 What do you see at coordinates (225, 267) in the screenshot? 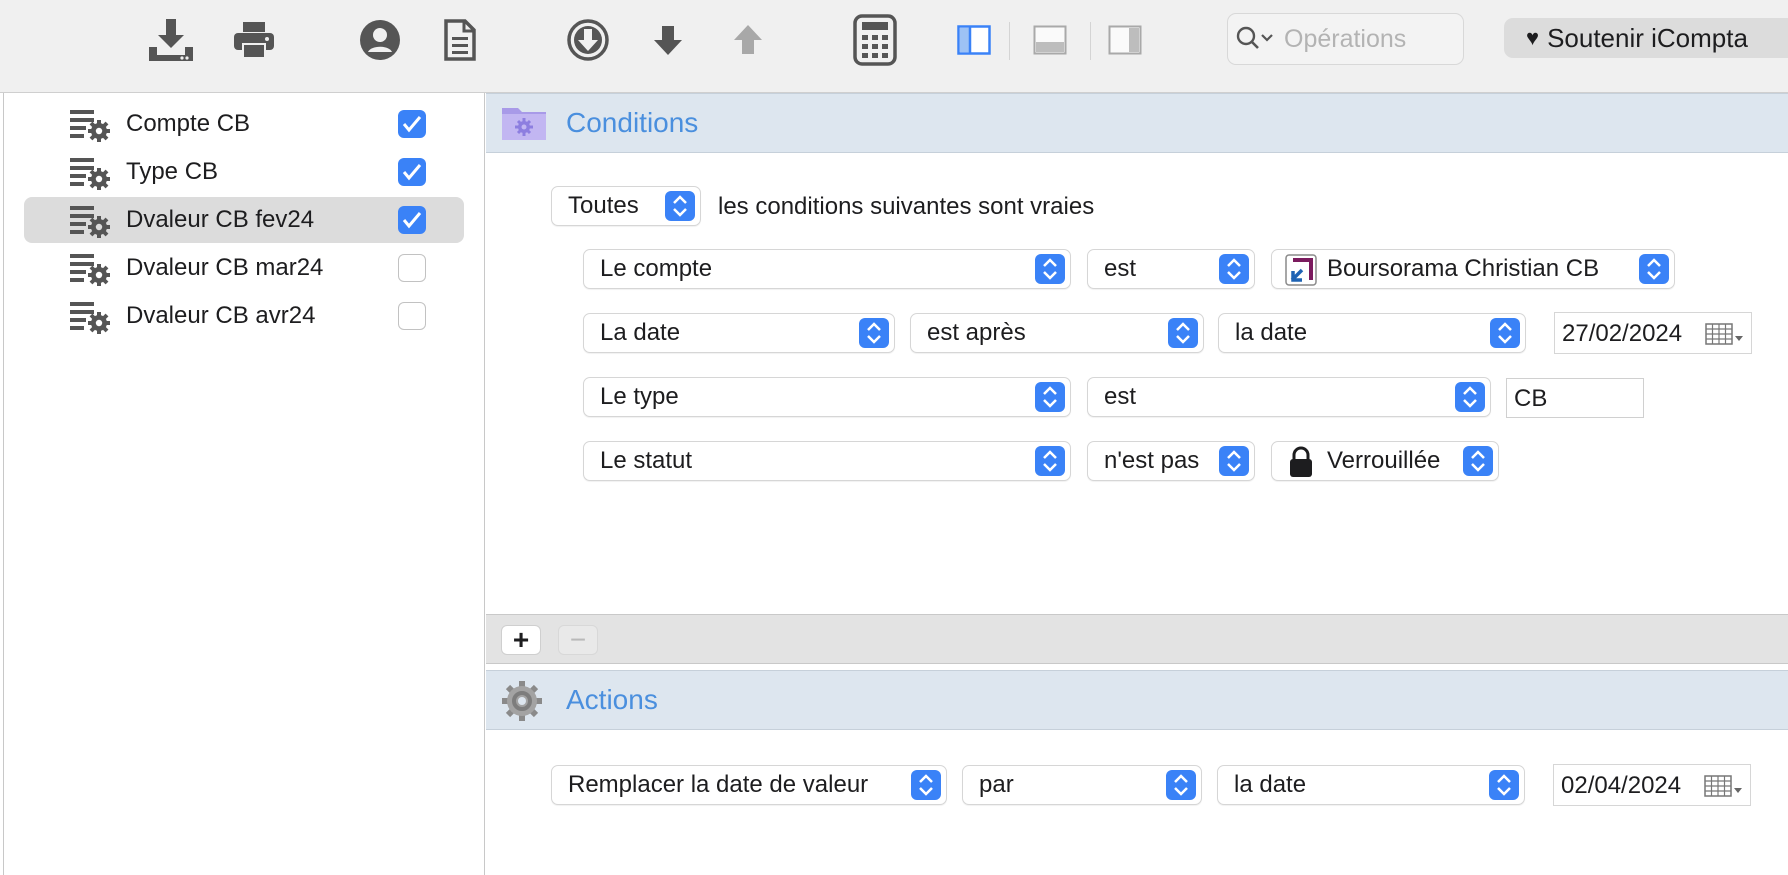
I see `sidebar-item-label: Dvaleur CB mar24` at bounding box center [225, 267].